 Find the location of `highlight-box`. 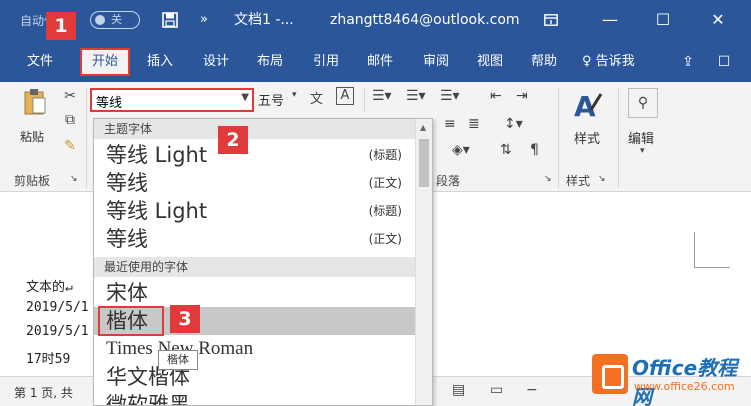

highlight-box is located at coordinates (131, 321).